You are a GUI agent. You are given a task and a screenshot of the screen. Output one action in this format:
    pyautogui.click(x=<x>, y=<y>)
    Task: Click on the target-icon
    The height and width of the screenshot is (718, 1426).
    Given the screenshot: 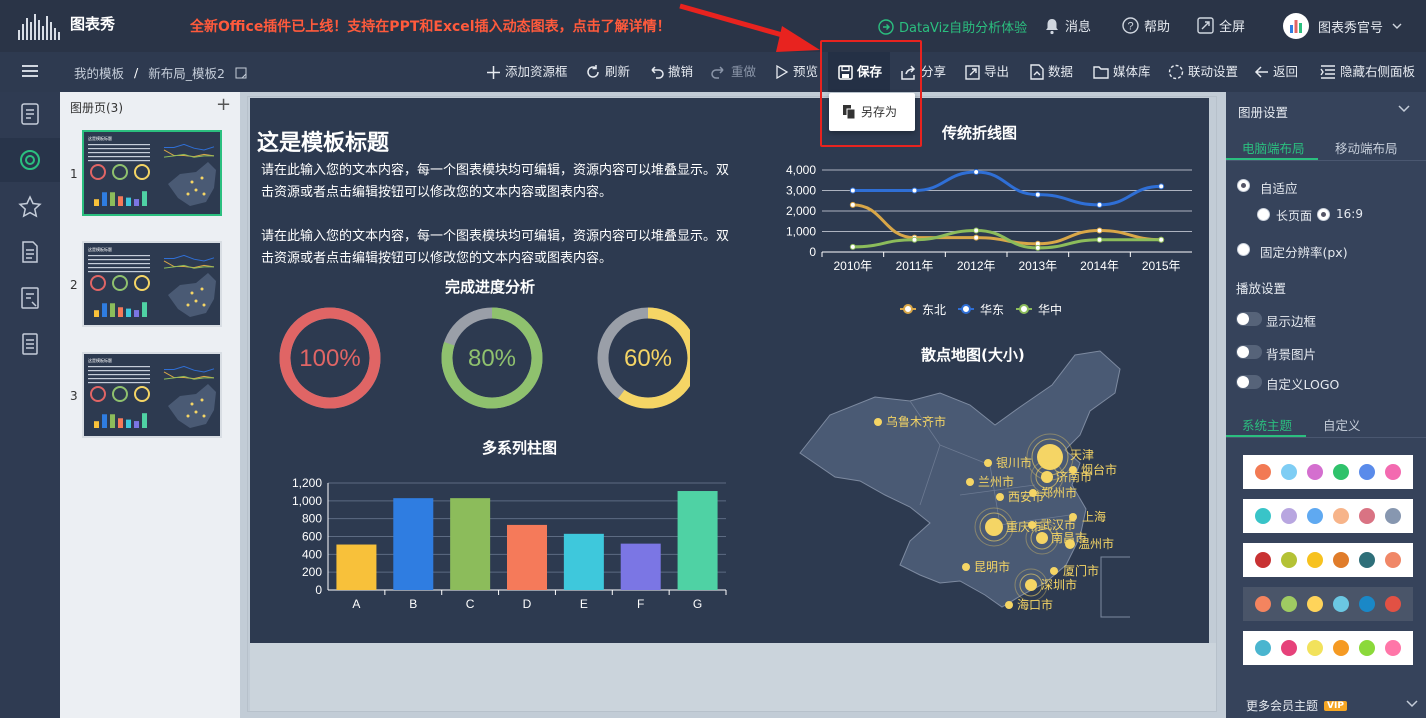 What is the action you would take?
    pyautogui.click(x=30, y=160)
    